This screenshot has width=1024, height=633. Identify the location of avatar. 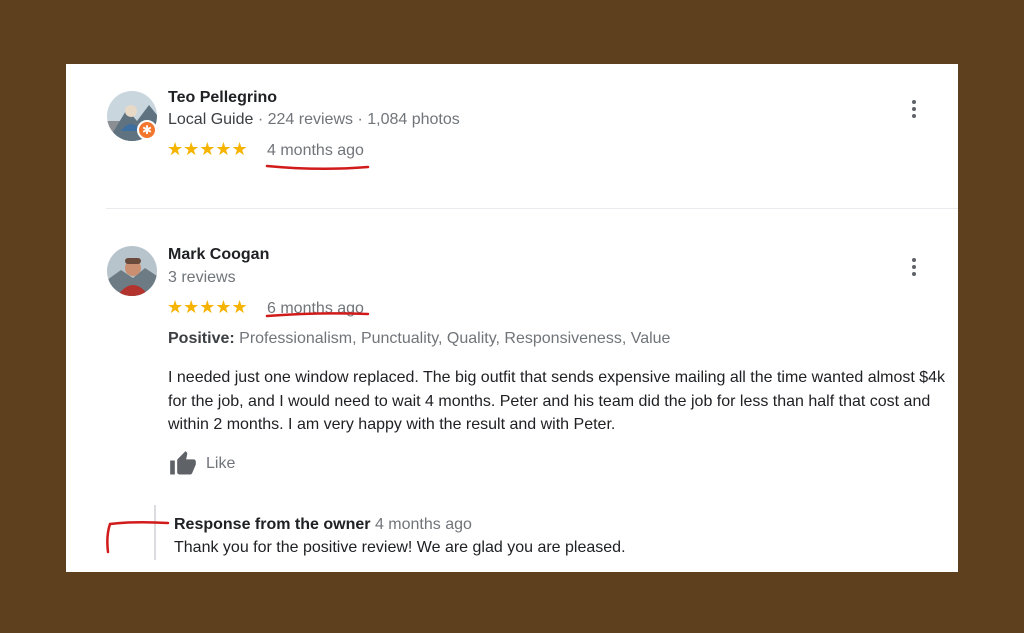
(132, 271).